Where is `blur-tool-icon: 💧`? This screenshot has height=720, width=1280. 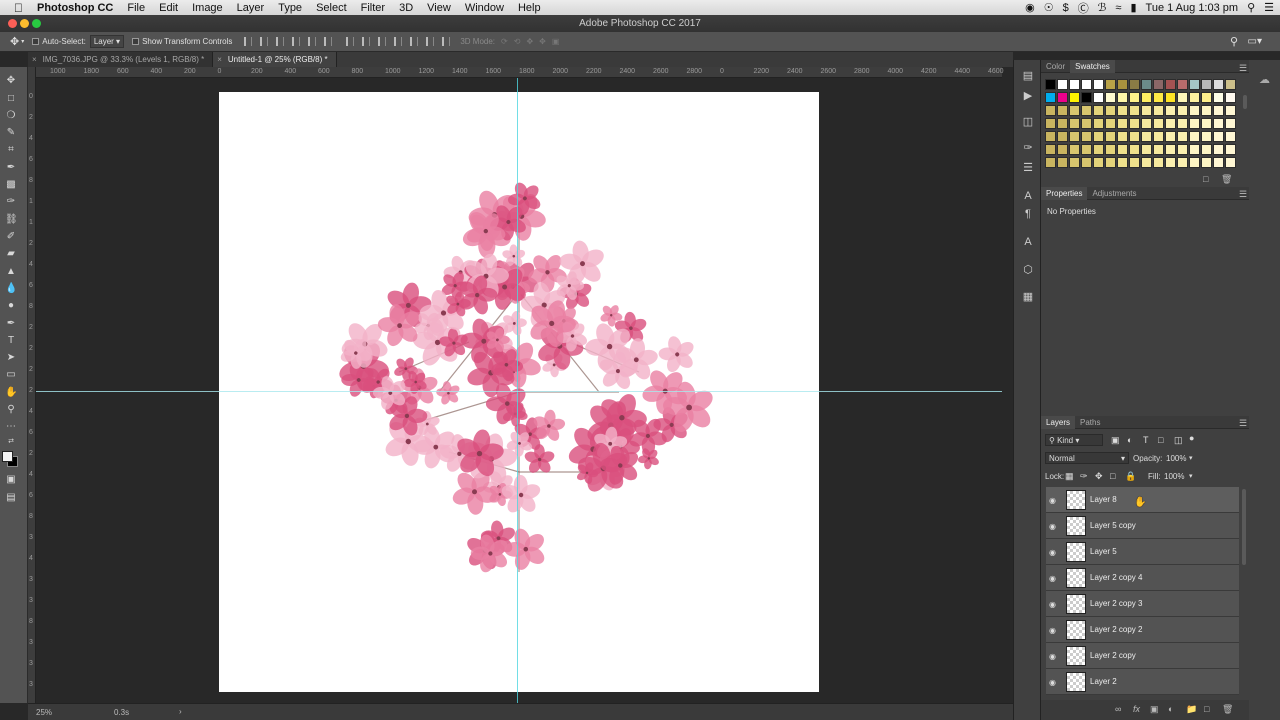
blur-tool-icon: 💧 is located at coordinates (11, 289).